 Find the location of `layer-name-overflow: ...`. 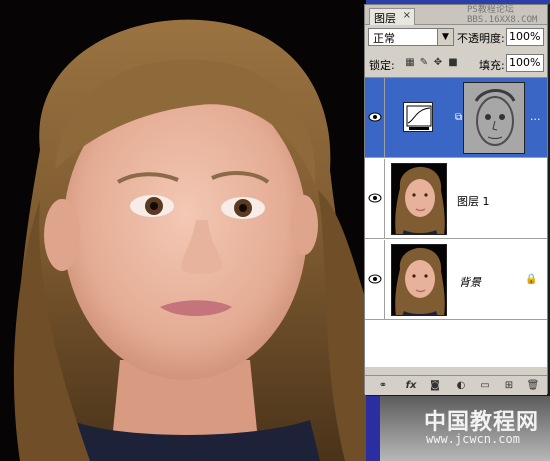

layer-name-overflow: ... is located at coordinates (535, 116).